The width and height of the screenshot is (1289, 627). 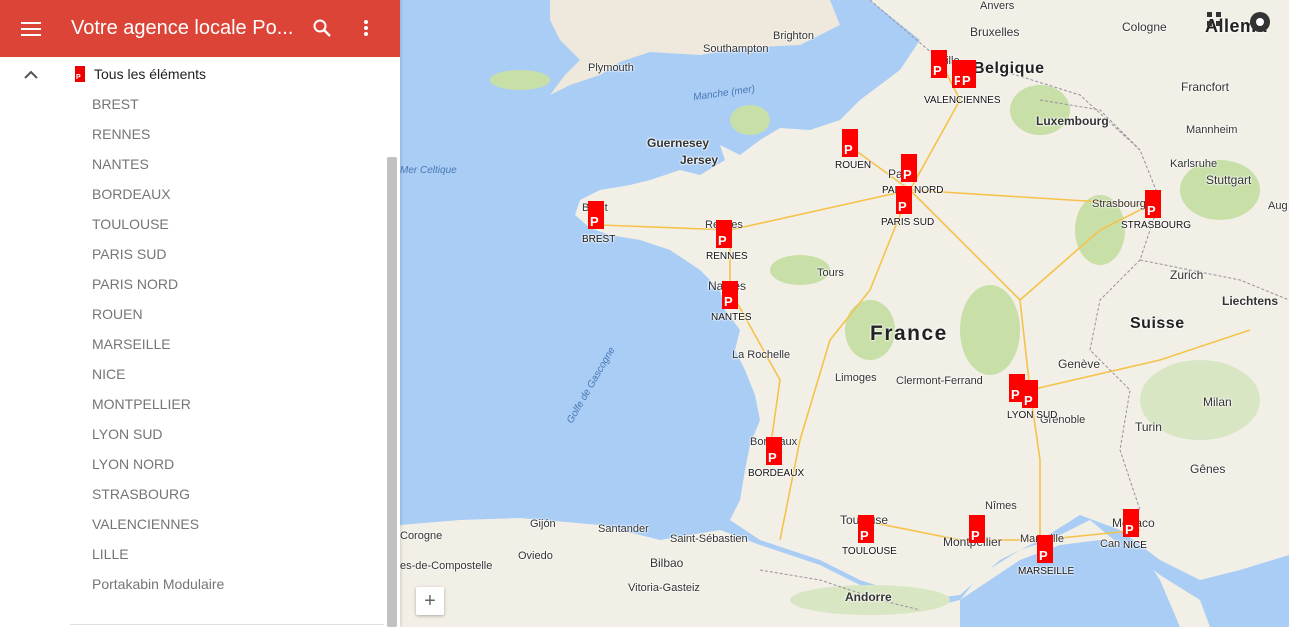 What do you see at coordinates (192, 404) in the screenshot?
I see `list-item: MONTPELLIER` at bounding box center [192, 404].